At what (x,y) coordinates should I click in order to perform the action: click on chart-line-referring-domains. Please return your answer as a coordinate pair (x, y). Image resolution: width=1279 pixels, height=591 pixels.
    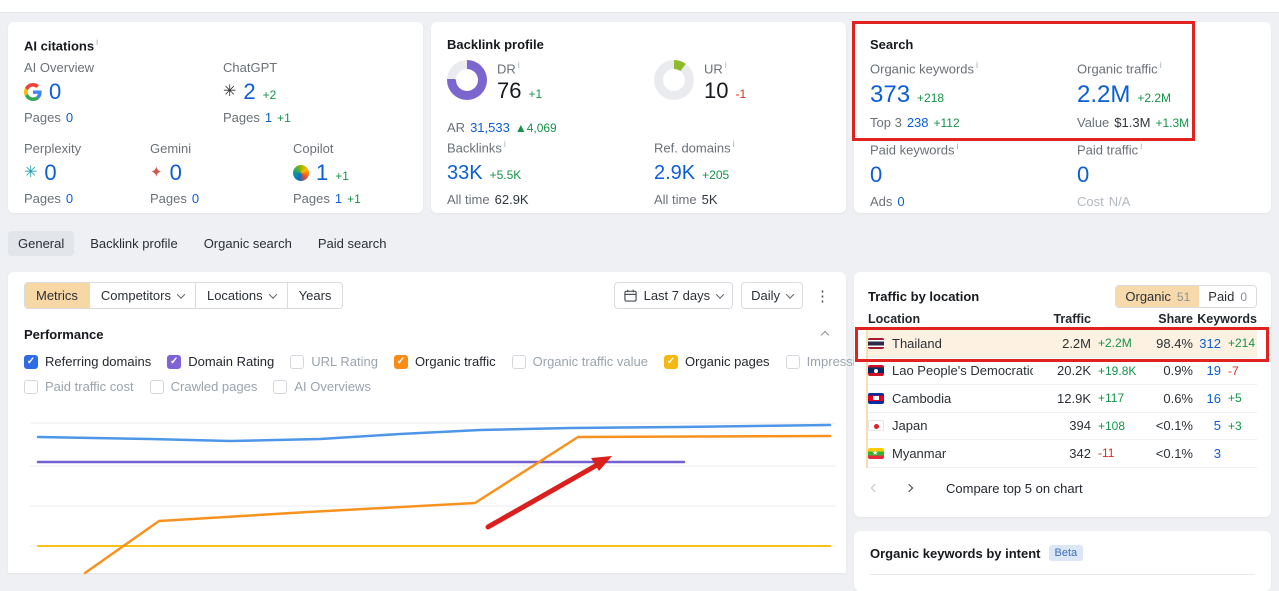
    Looking at the image, I should click on (434, 433).